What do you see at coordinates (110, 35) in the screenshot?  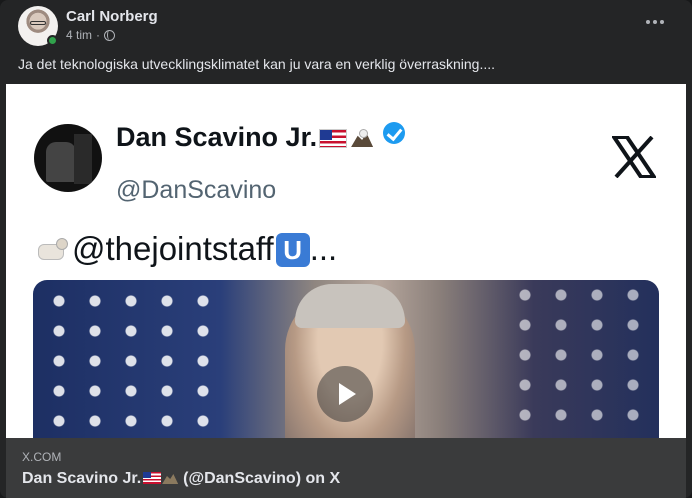 I see `globe-icon` at bounding box center [110, 35].